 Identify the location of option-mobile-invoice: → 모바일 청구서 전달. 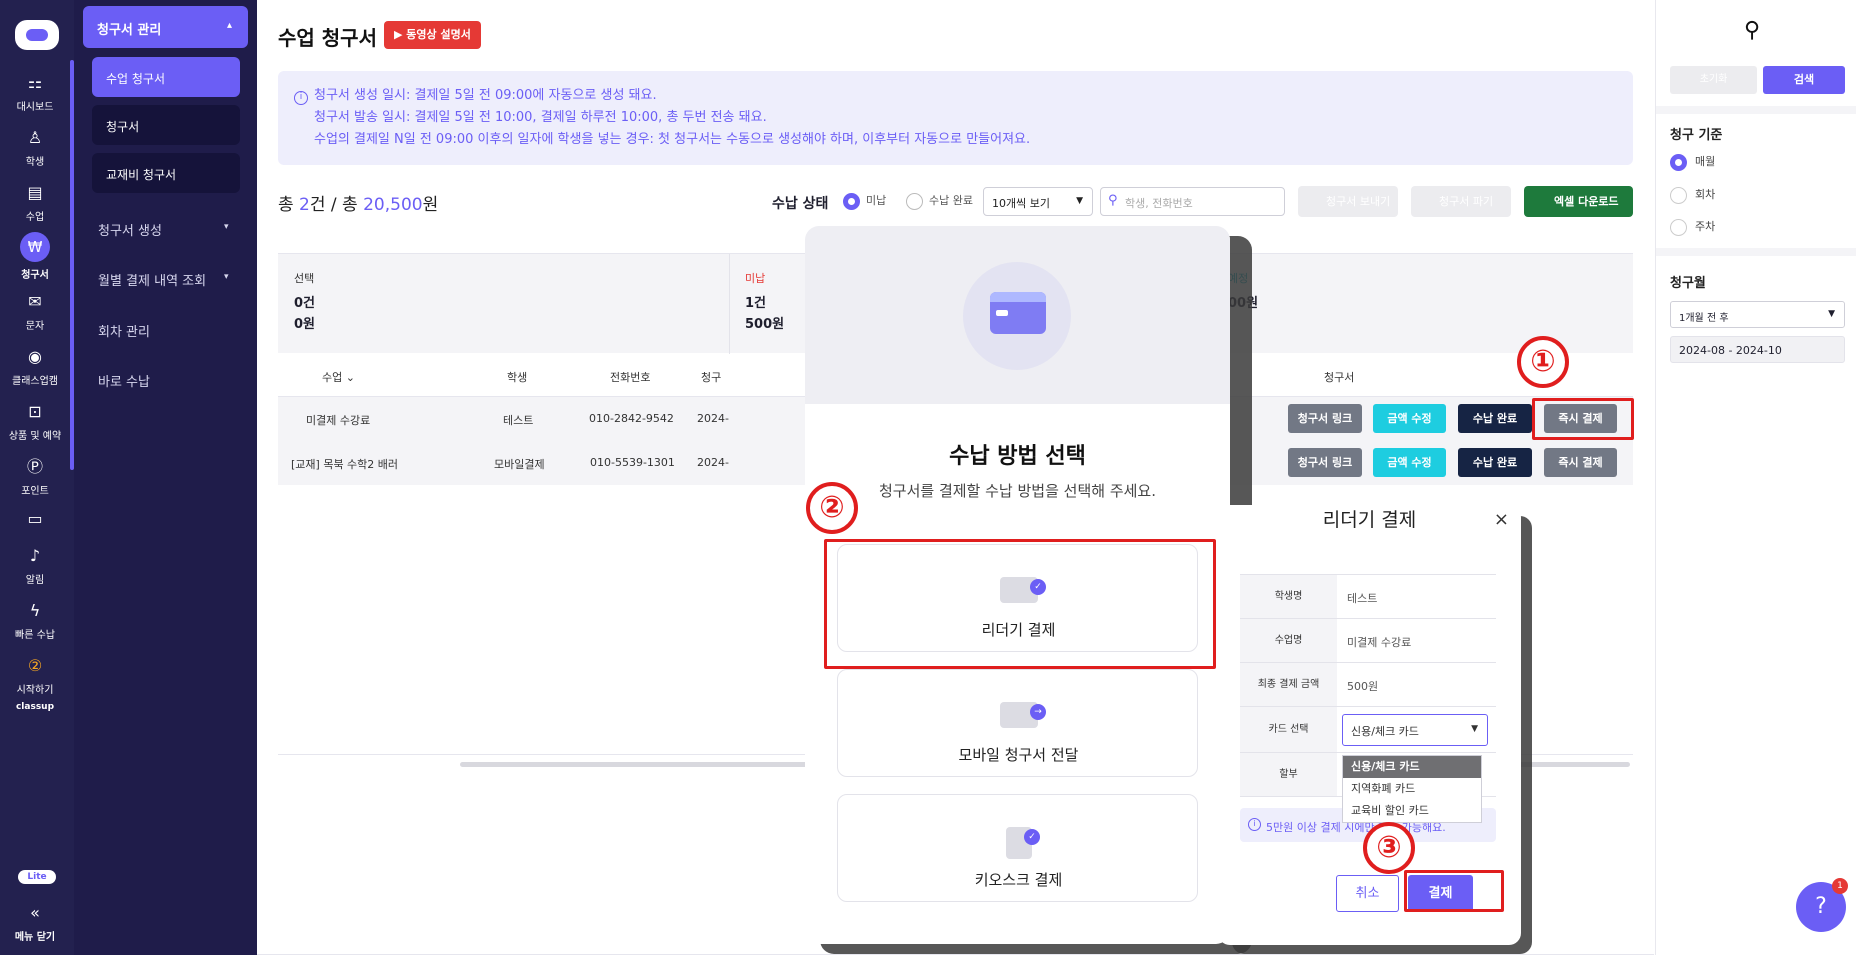
(1017, 723).